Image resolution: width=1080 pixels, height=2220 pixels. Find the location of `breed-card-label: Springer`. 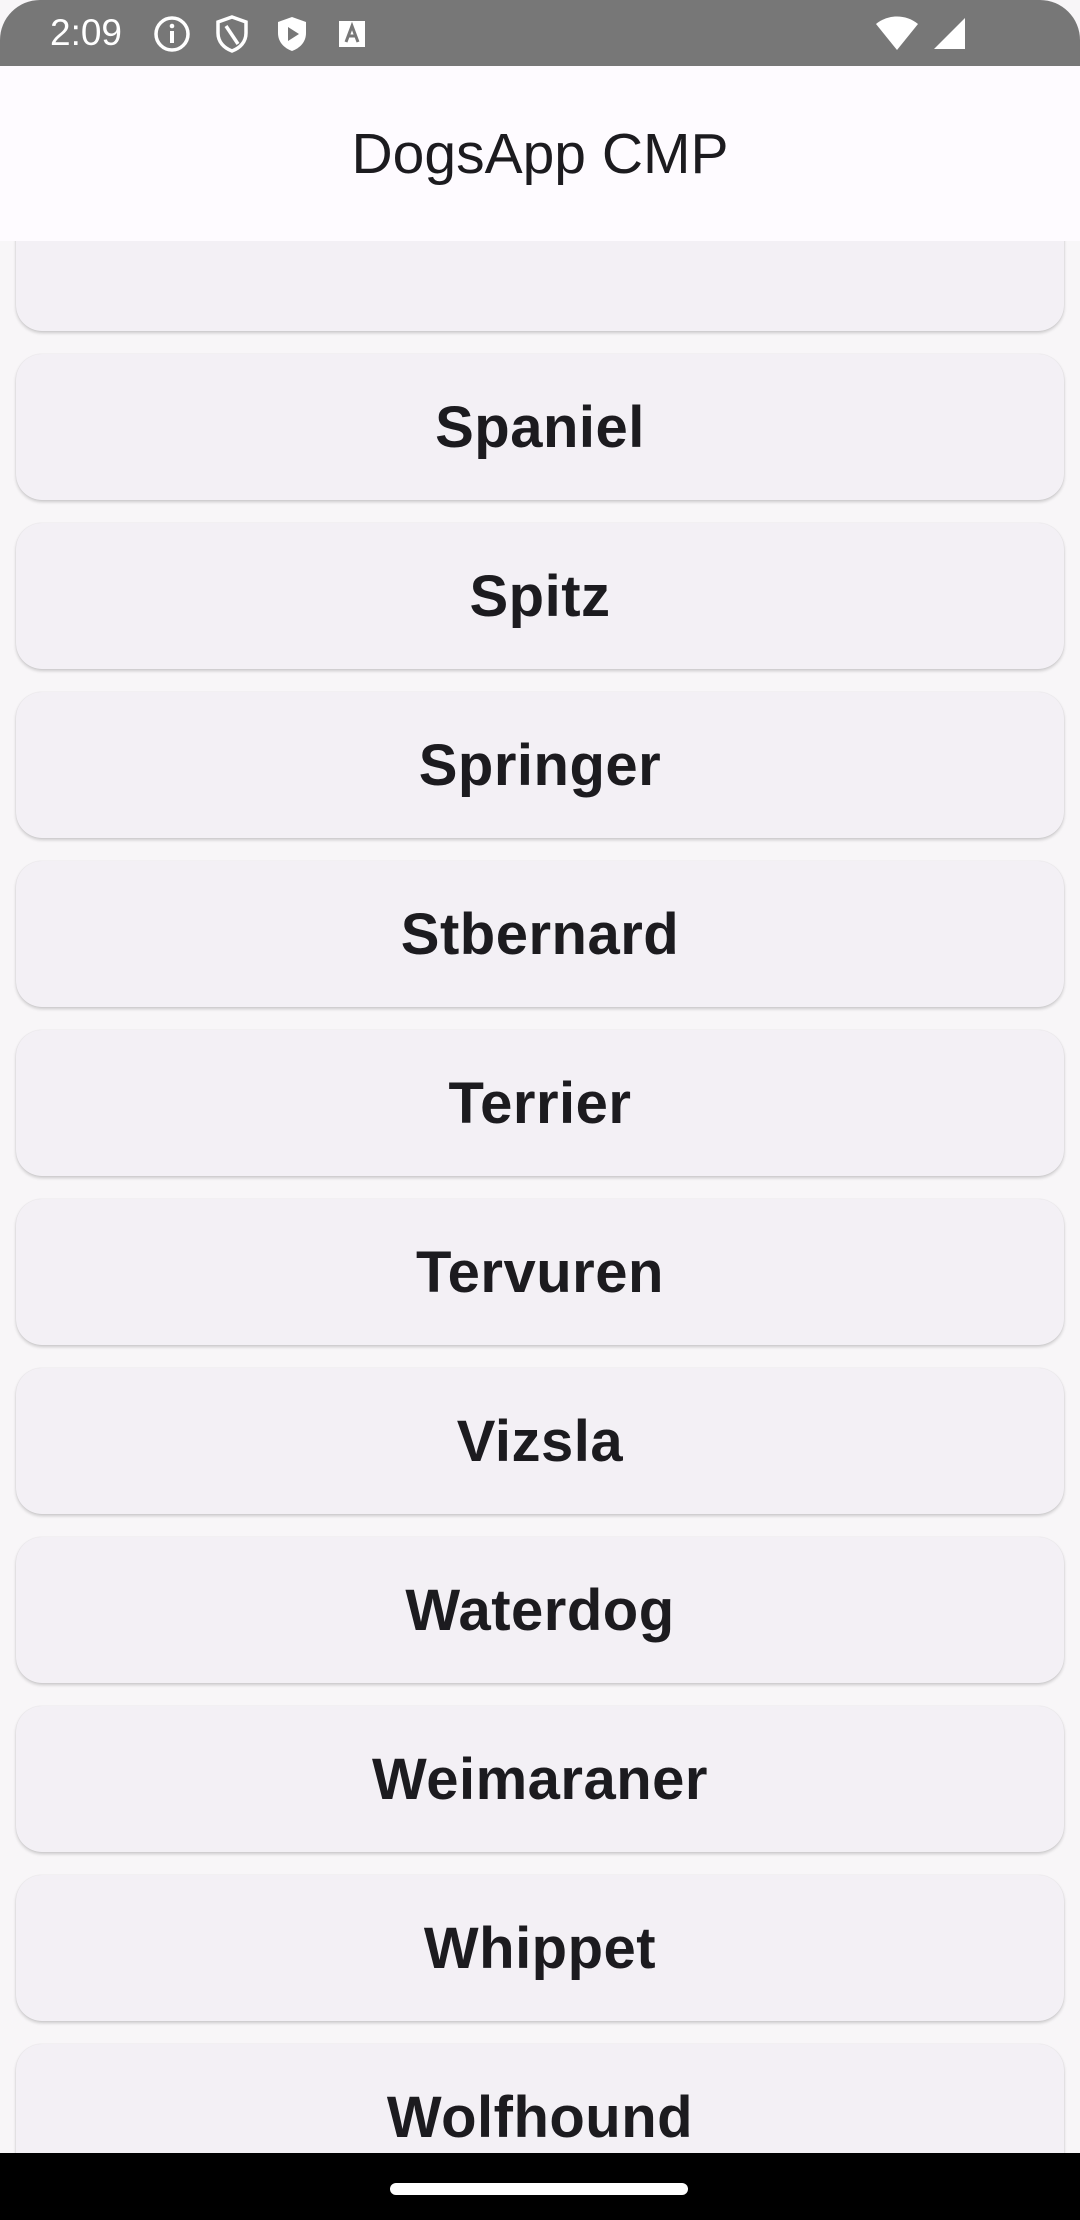

breed-card-label: Springer is located at coordinates (540, 765).